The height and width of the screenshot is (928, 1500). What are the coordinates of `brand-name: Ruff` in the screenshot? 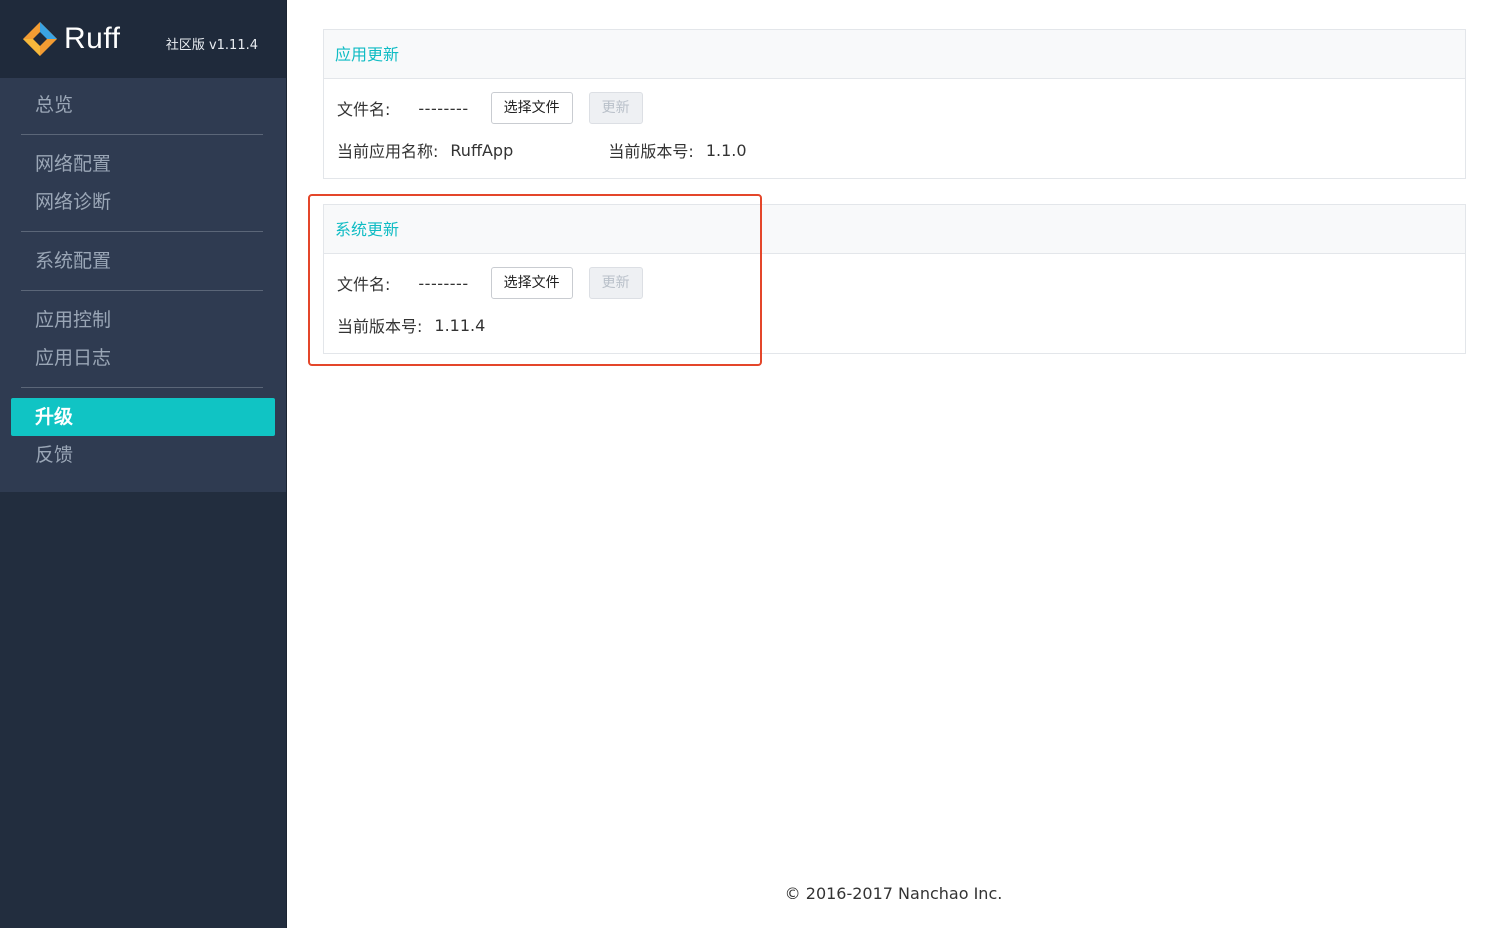 It's located at (92, 38).